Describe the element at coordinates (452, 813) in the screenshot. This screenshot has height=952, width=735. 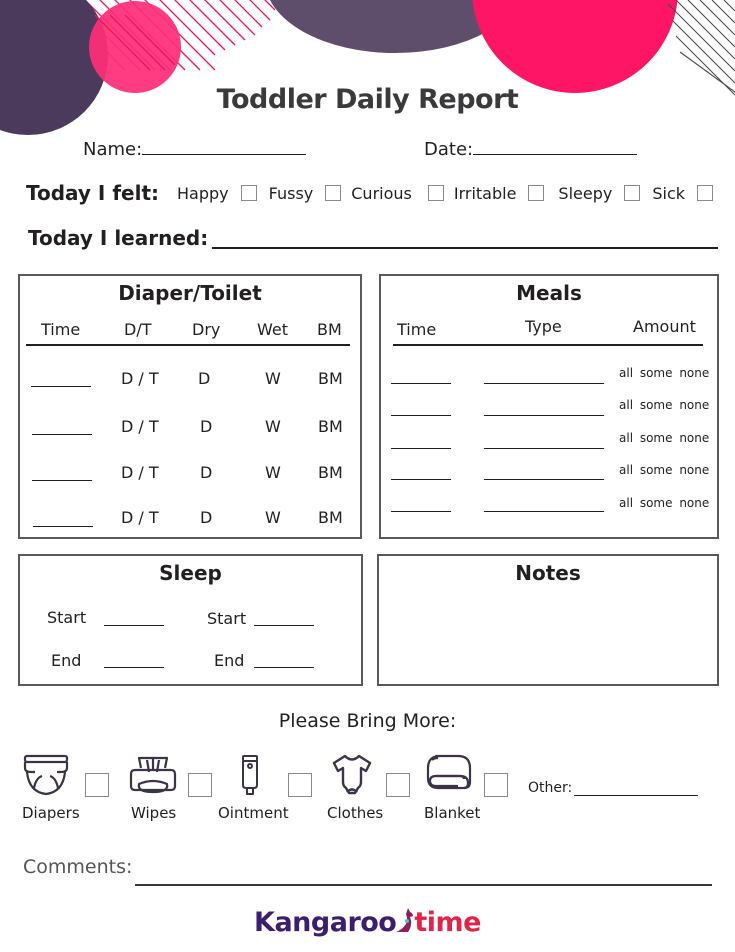
I see `bring-item-label-blanket: Blanket` at that location.